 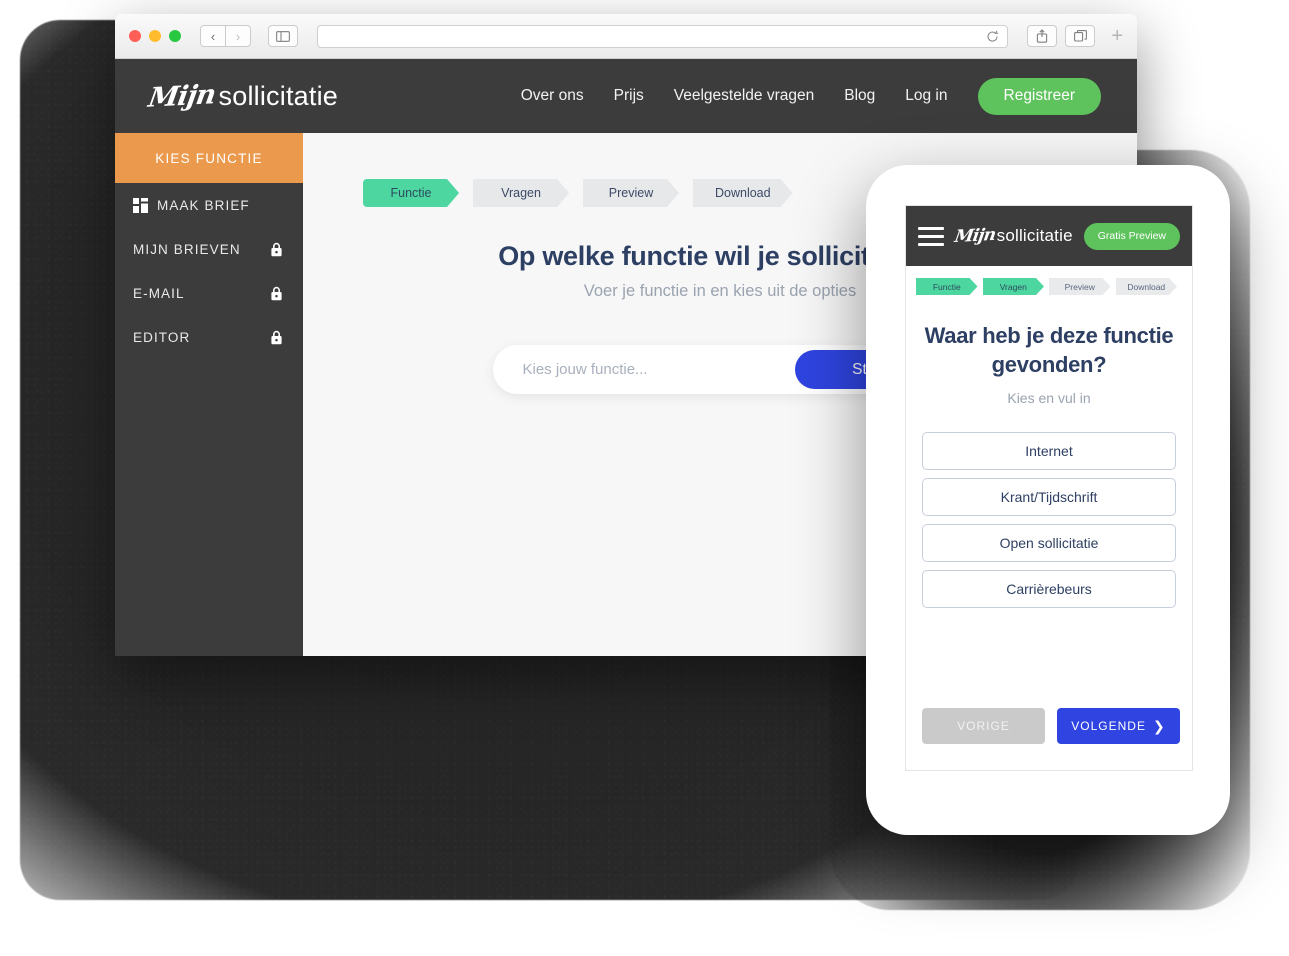 I want to click on mobile-logo-script-text: Mijn, so click(x=975, y=236).